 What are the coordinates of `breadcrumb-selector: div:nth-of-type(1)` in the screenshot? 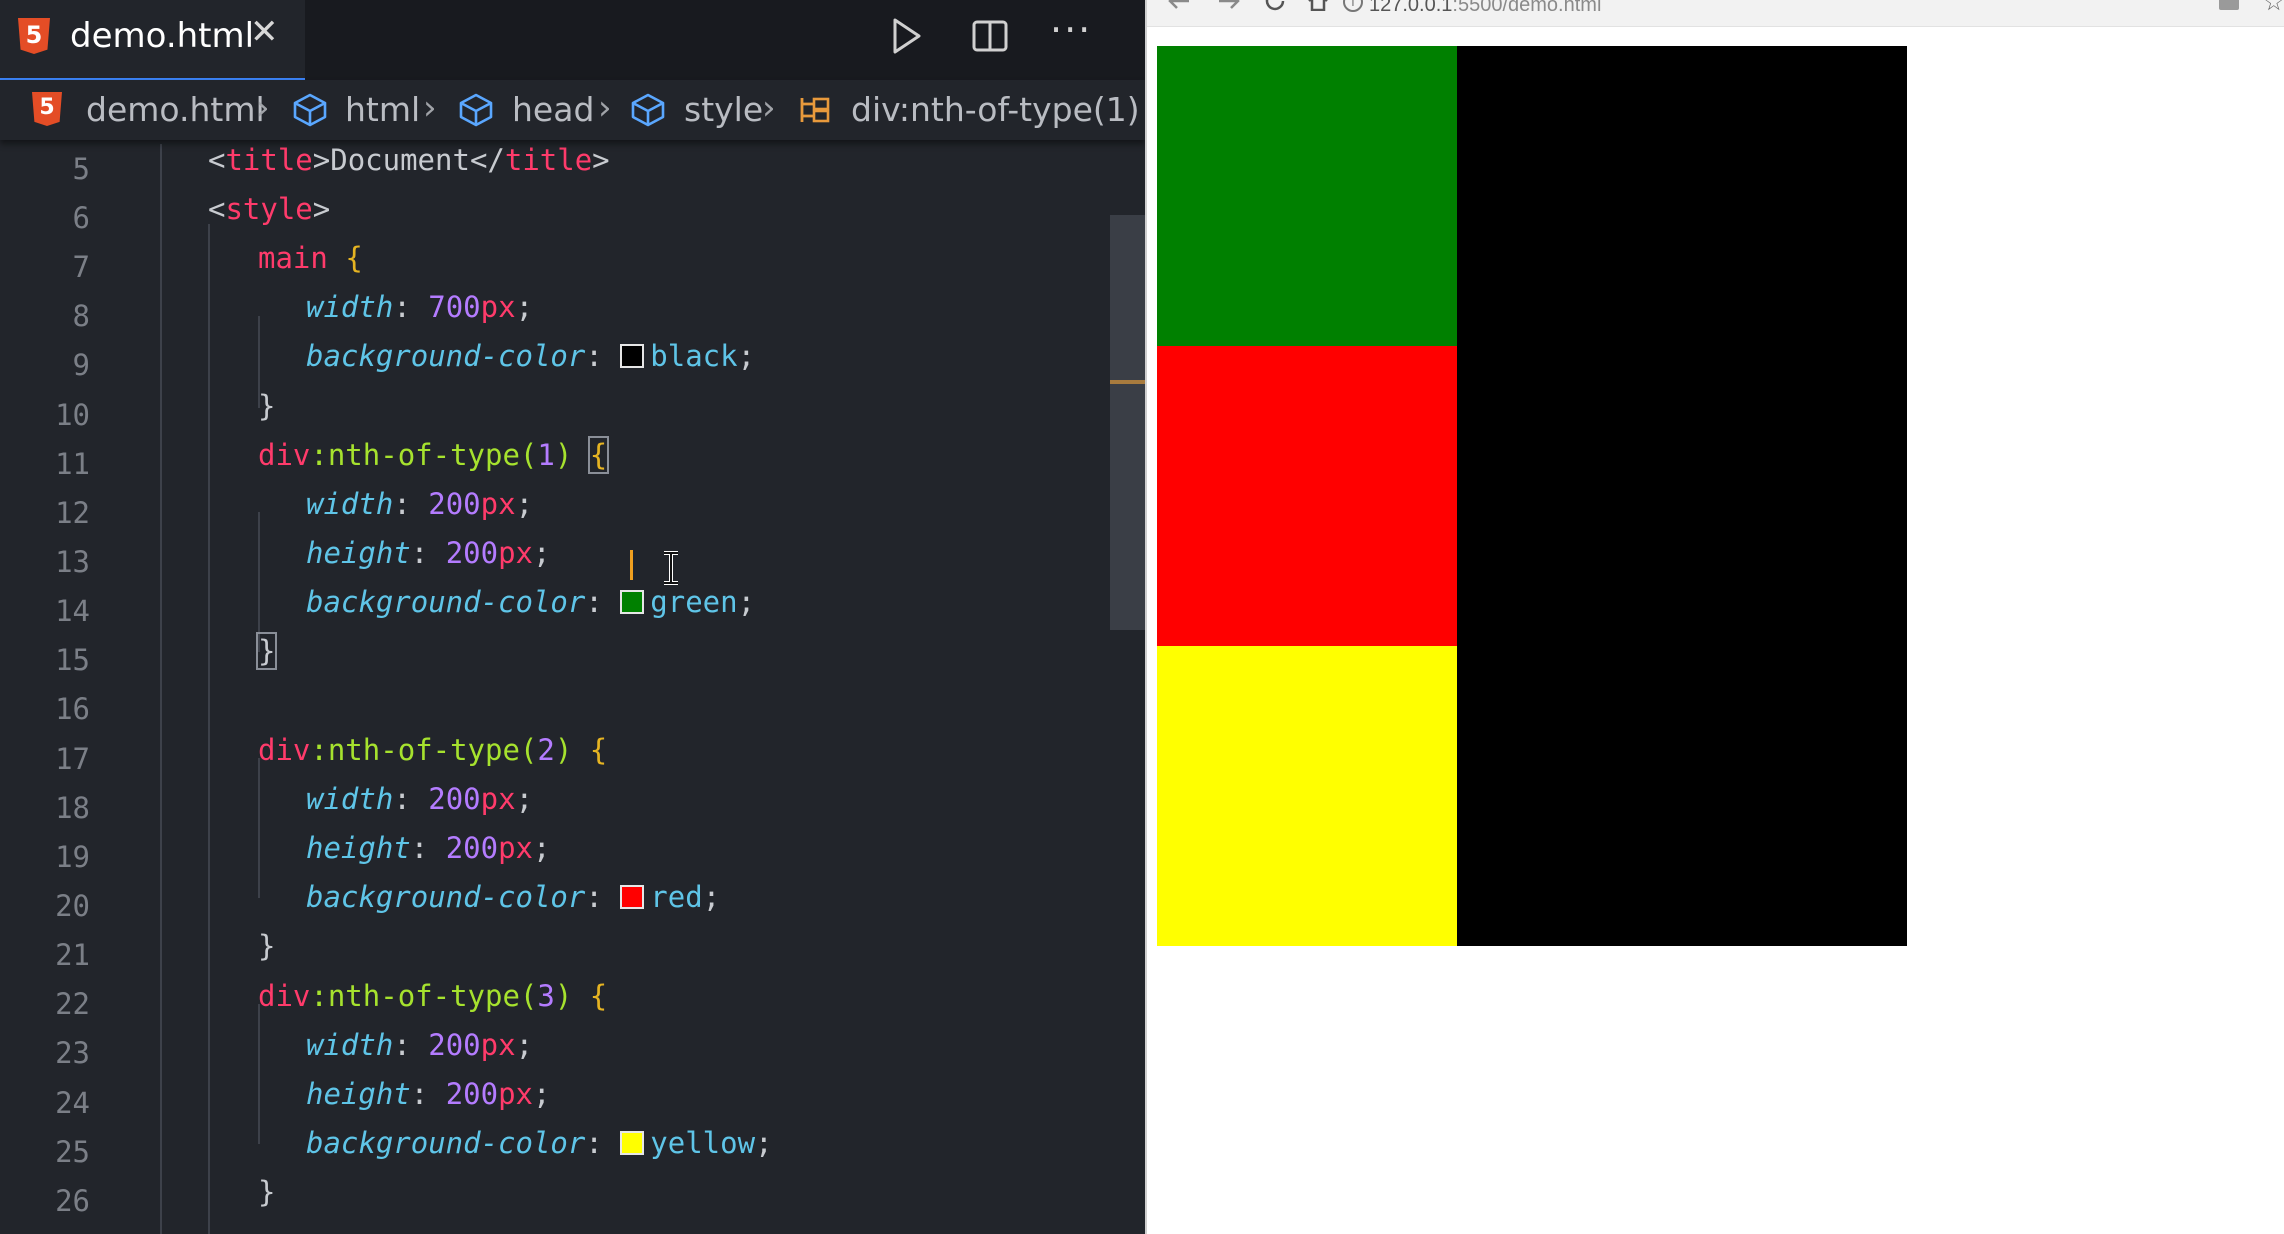 It's located at (995, 110).